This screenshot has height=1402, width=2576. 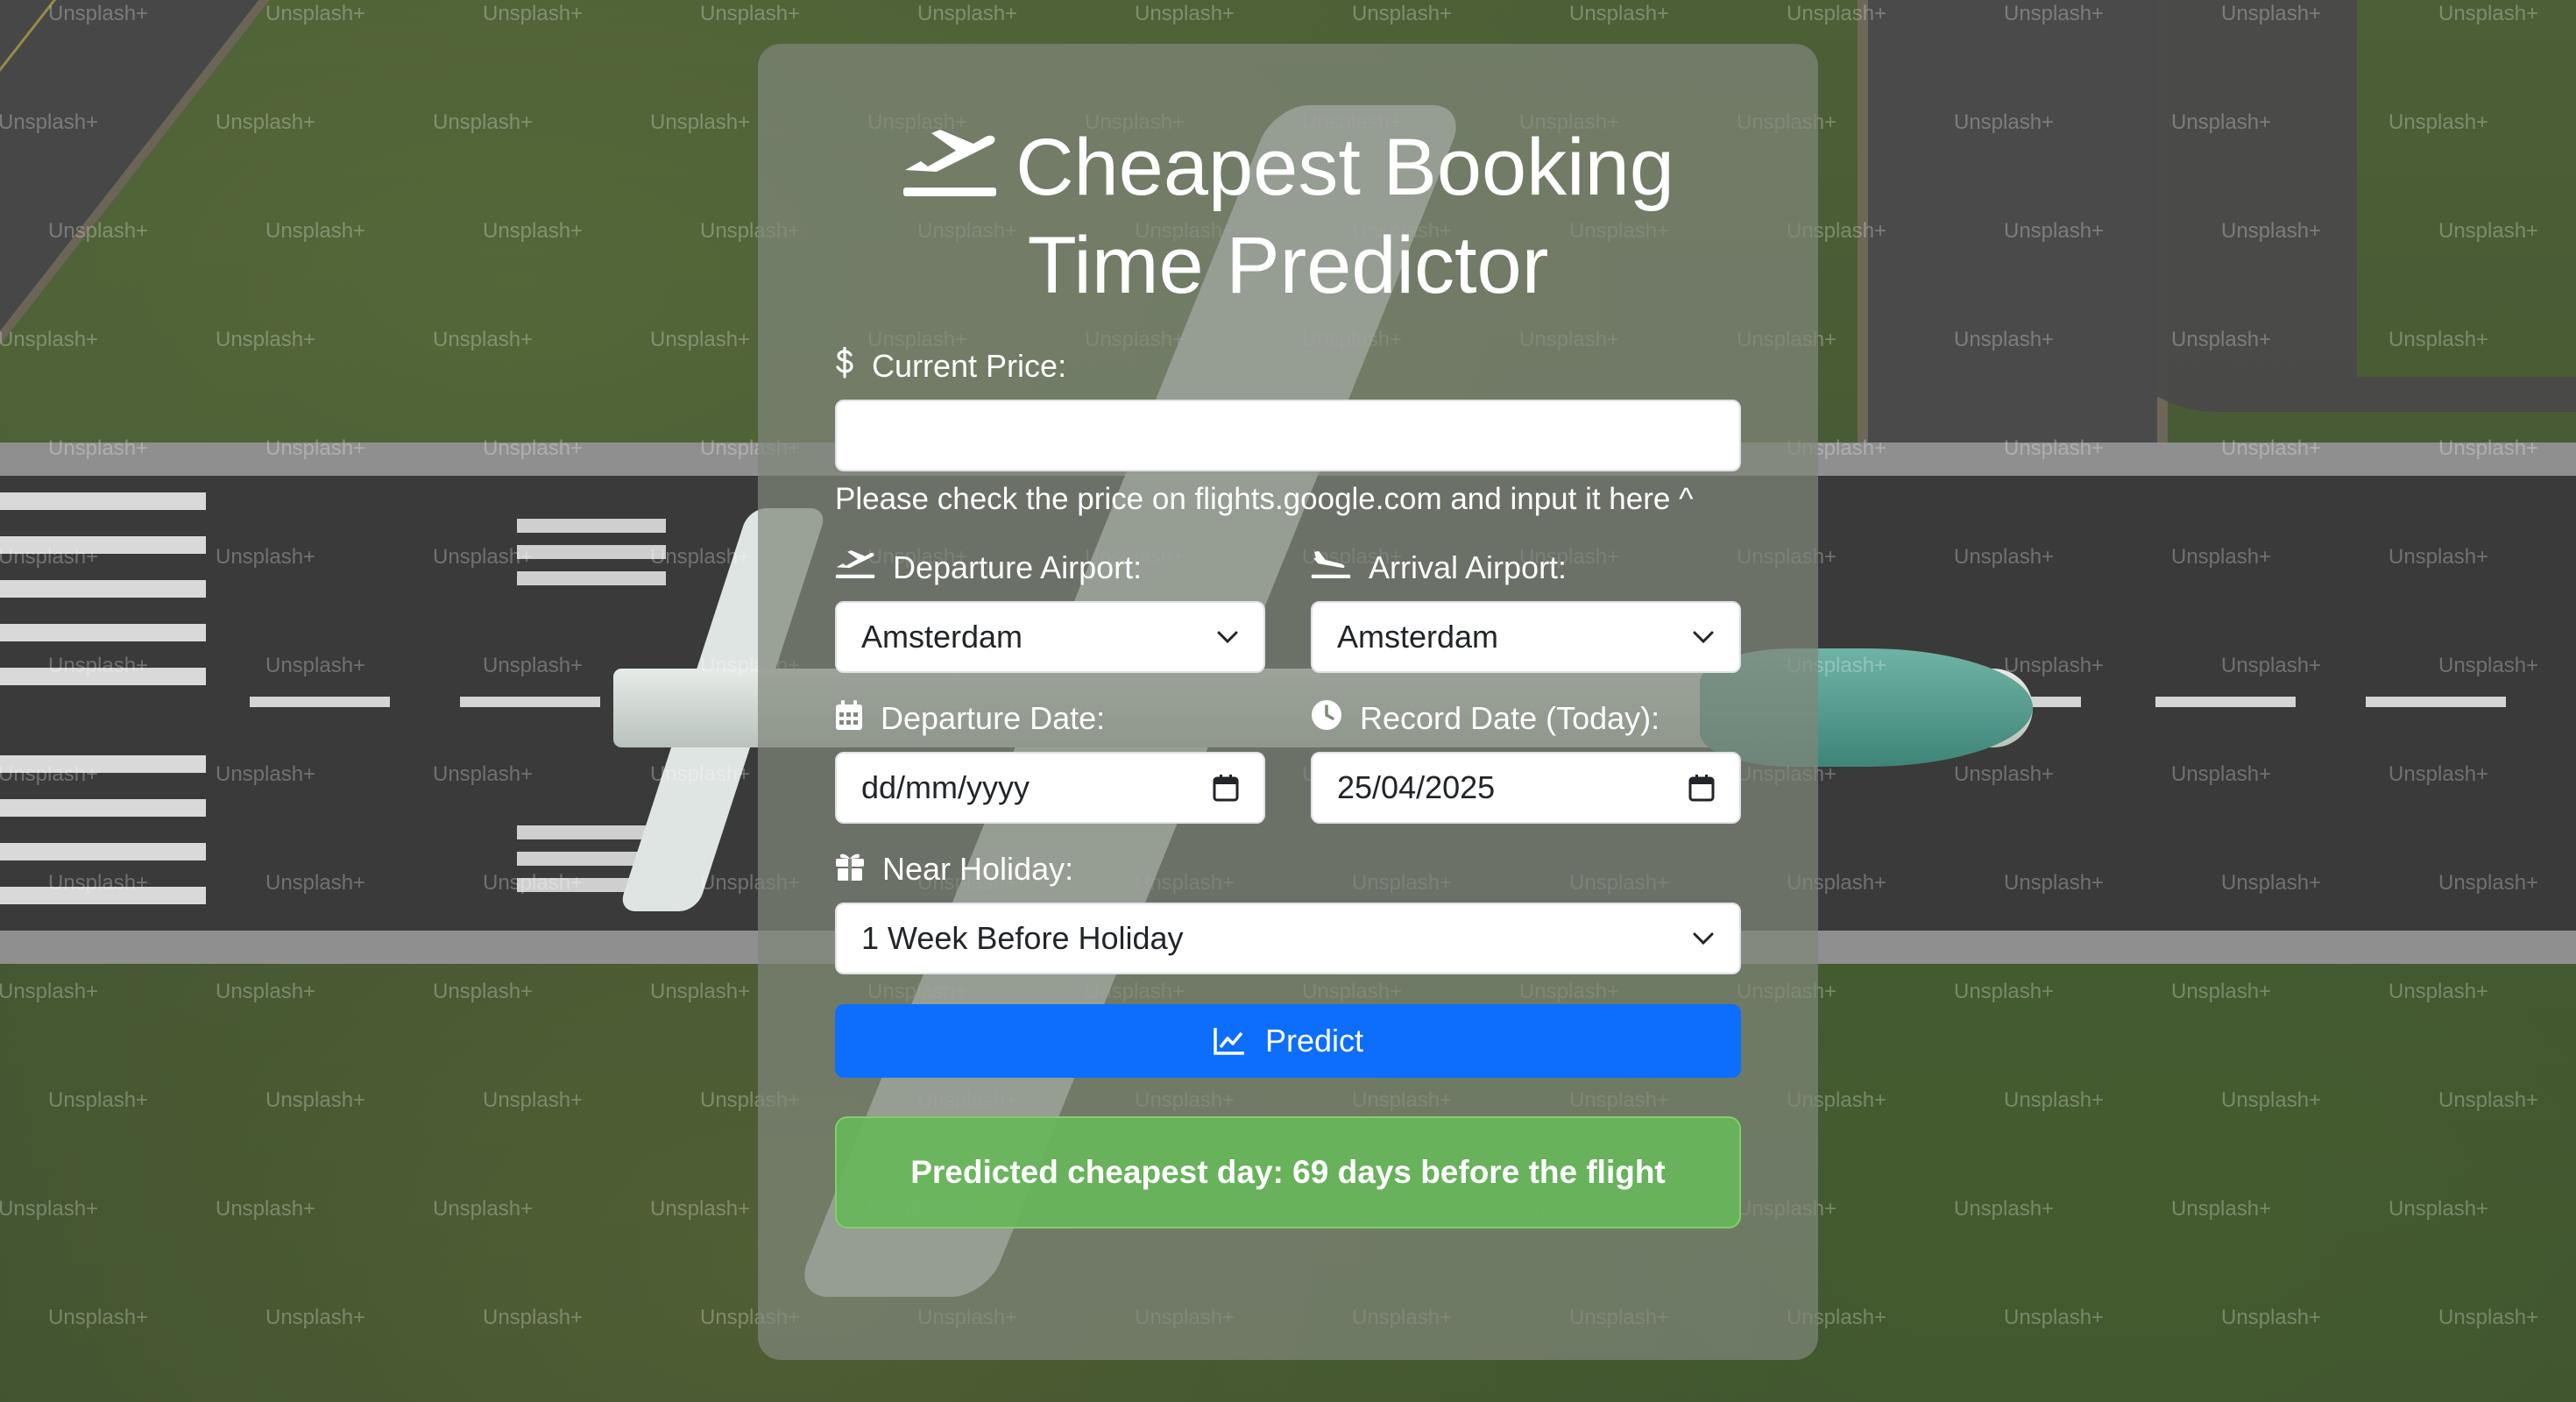 I want to click on departure-airport-label: Departure Airport:, so click(x=1018, y=567).